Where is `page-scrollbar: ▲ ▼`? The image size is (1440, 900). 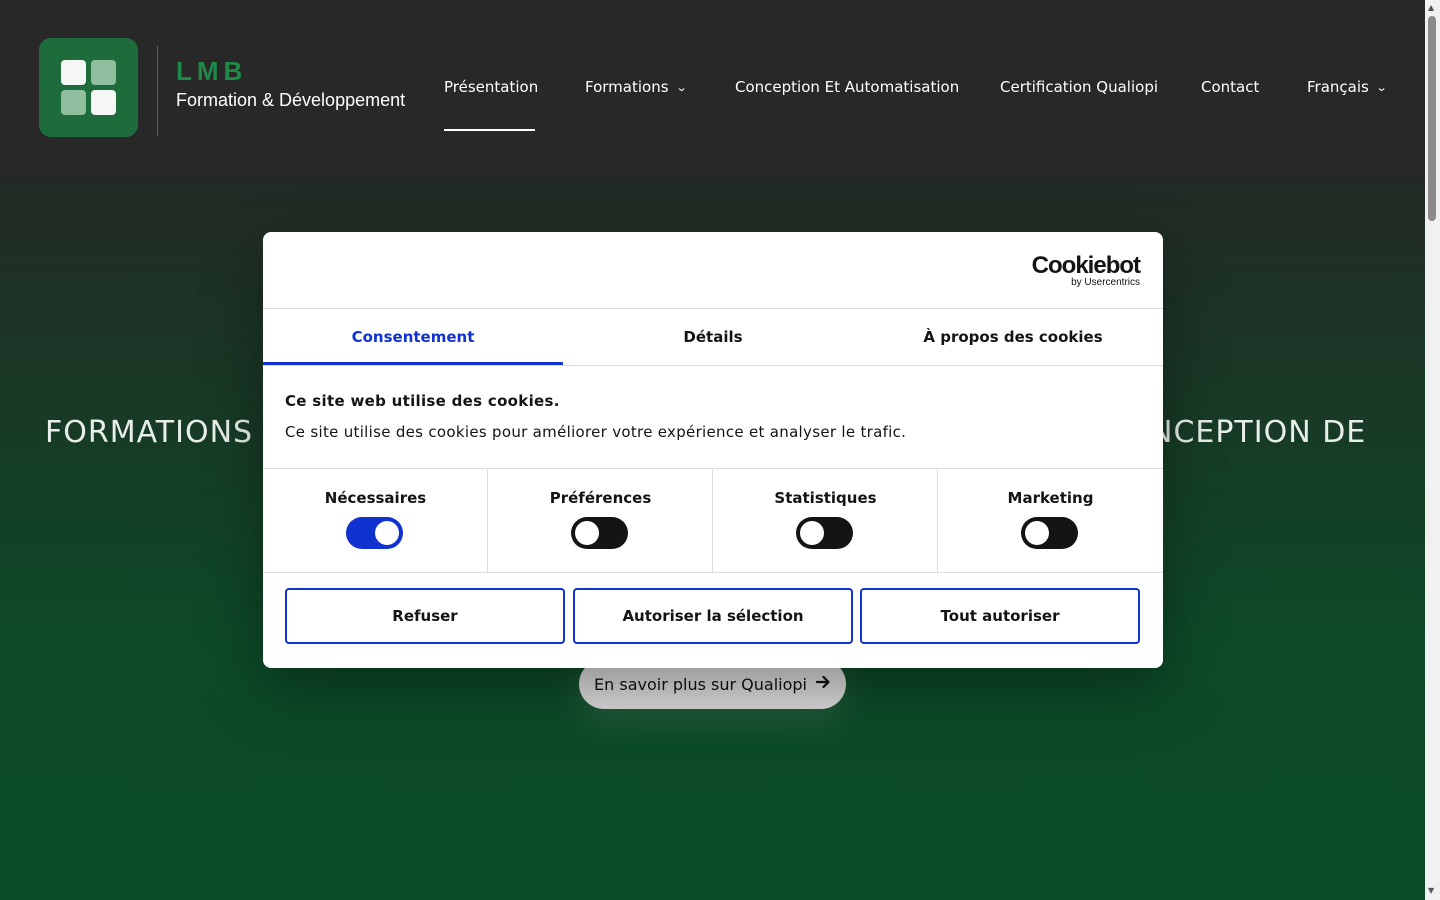 page-scrollbar: ▲ ▼ is located at coordinates (1432, 450).